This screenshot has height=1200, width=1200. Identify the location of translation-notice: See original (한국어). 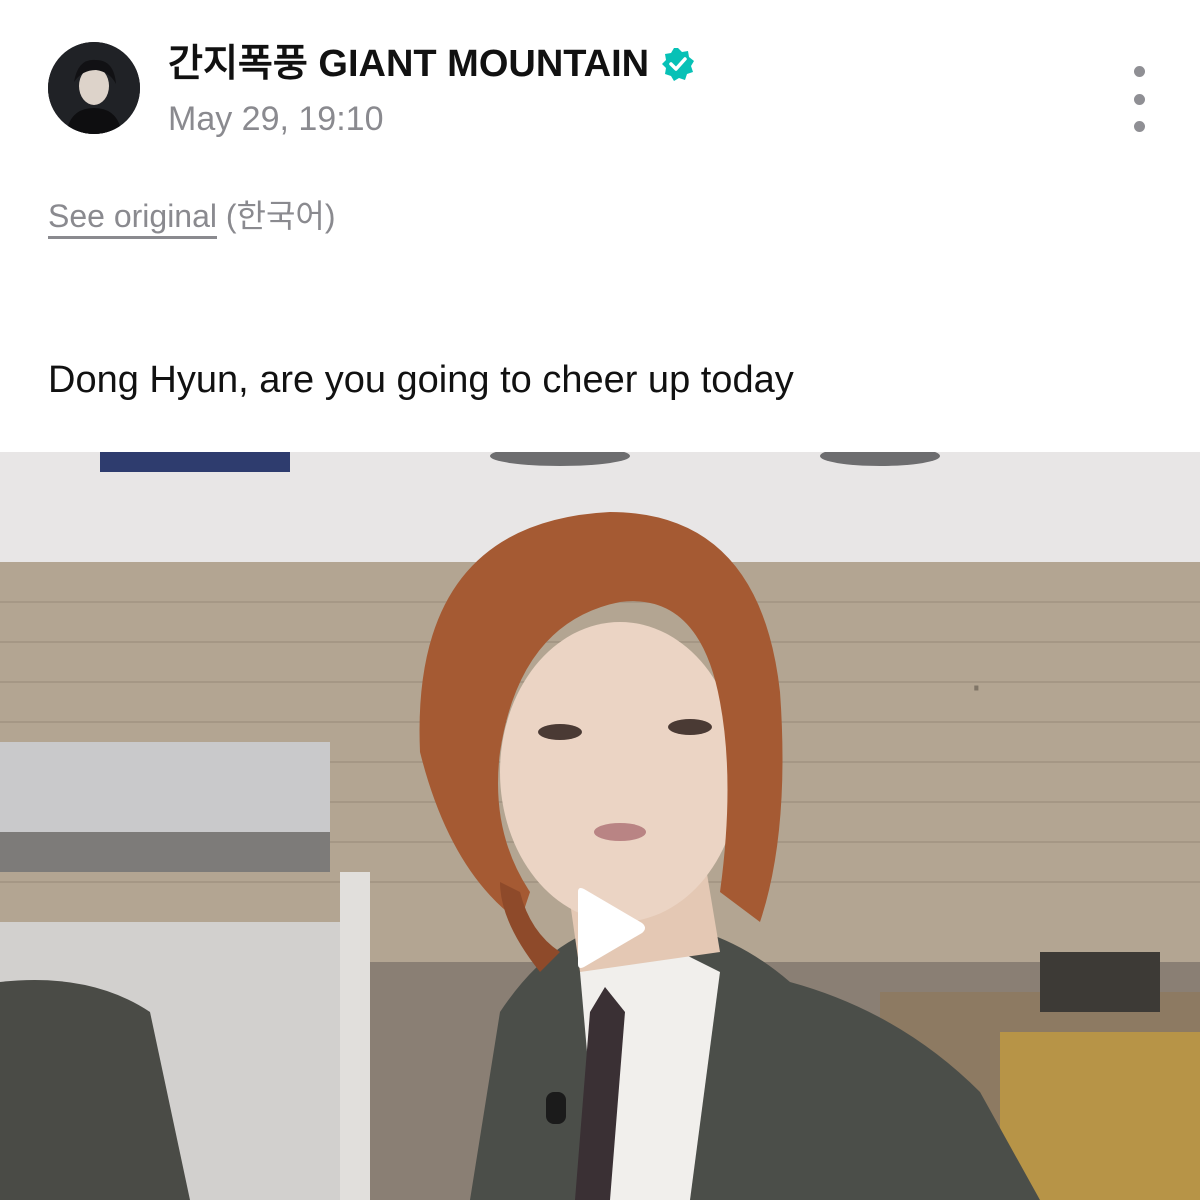
(192, 216).